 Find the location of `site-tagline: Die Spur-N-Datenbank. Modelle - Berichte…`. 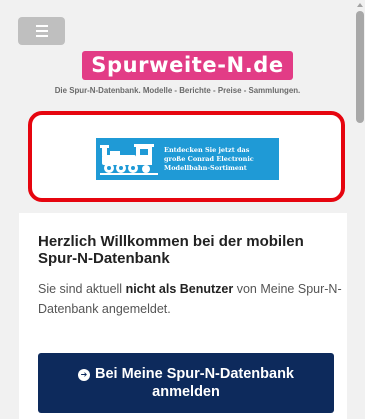

site-tagline: Die Spur-N-Datenbank. Modelle - Berichte… is located at coordinates (177, 90).